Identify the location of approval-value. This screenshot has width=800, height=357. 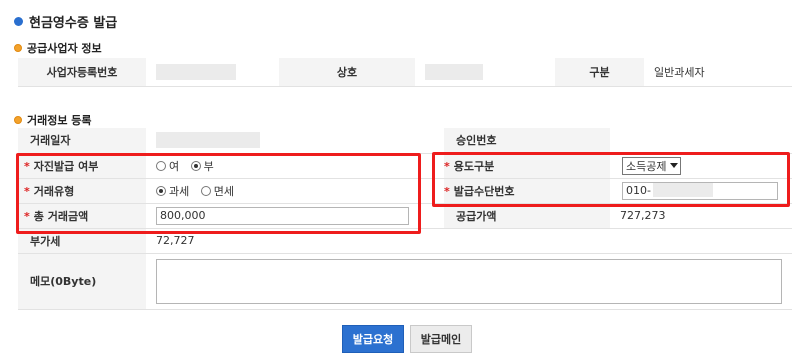
(701, 141).